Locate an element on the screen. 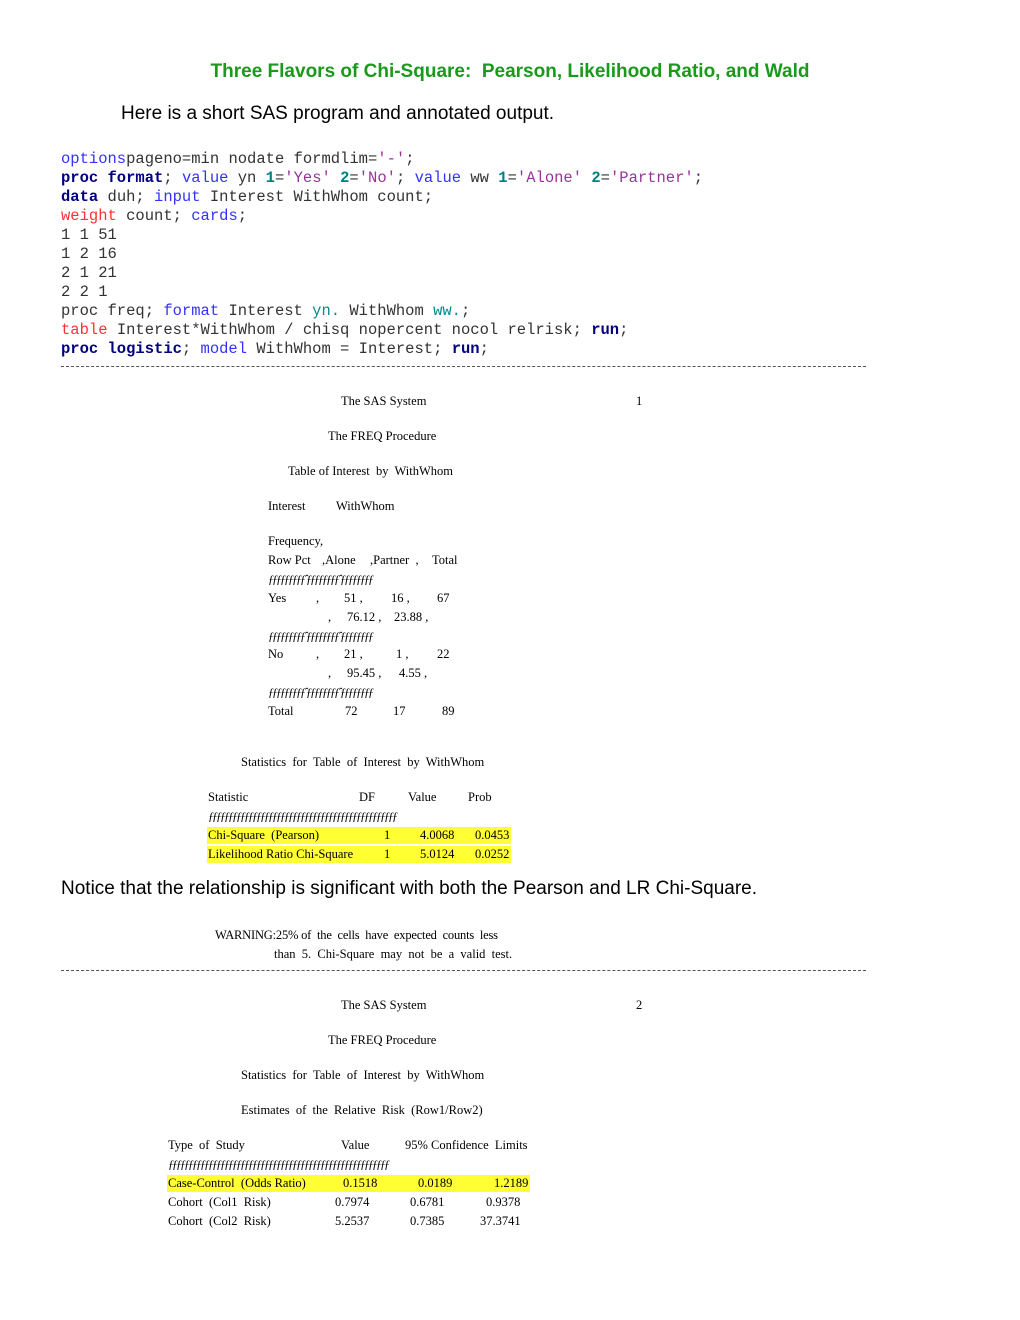 This screenshot has width=1020, height=1320. rr-cell: 37.3741 is located at coordinates (500, 1221).